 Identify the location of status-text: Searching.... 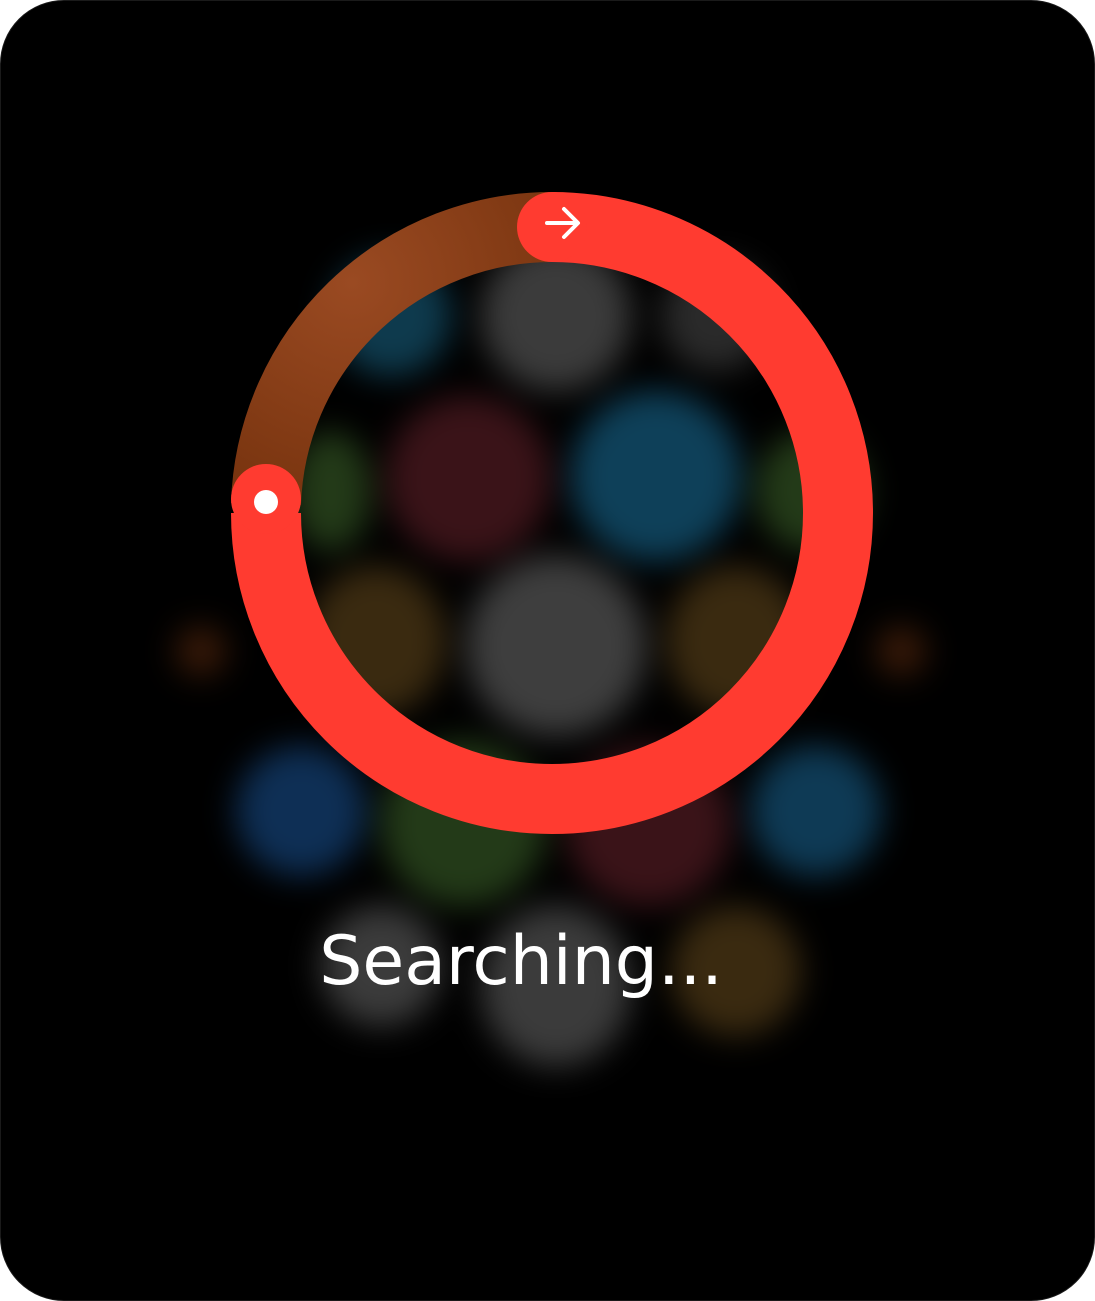
(521, 961).